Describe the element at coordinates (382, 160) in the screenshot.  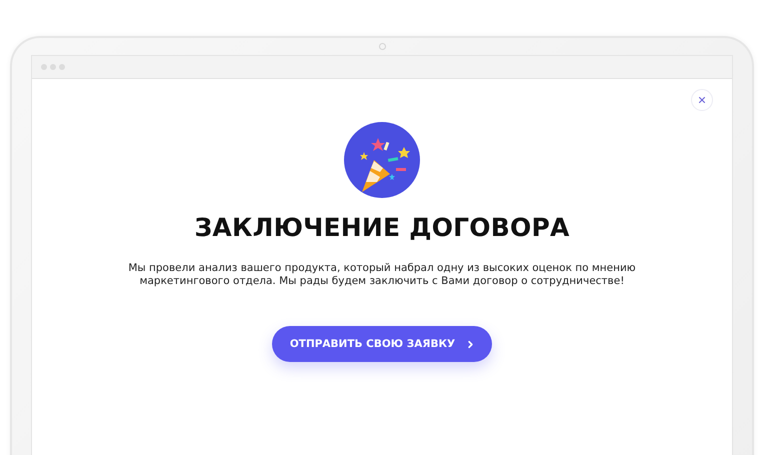
I see `party-popper-icon` at that location.